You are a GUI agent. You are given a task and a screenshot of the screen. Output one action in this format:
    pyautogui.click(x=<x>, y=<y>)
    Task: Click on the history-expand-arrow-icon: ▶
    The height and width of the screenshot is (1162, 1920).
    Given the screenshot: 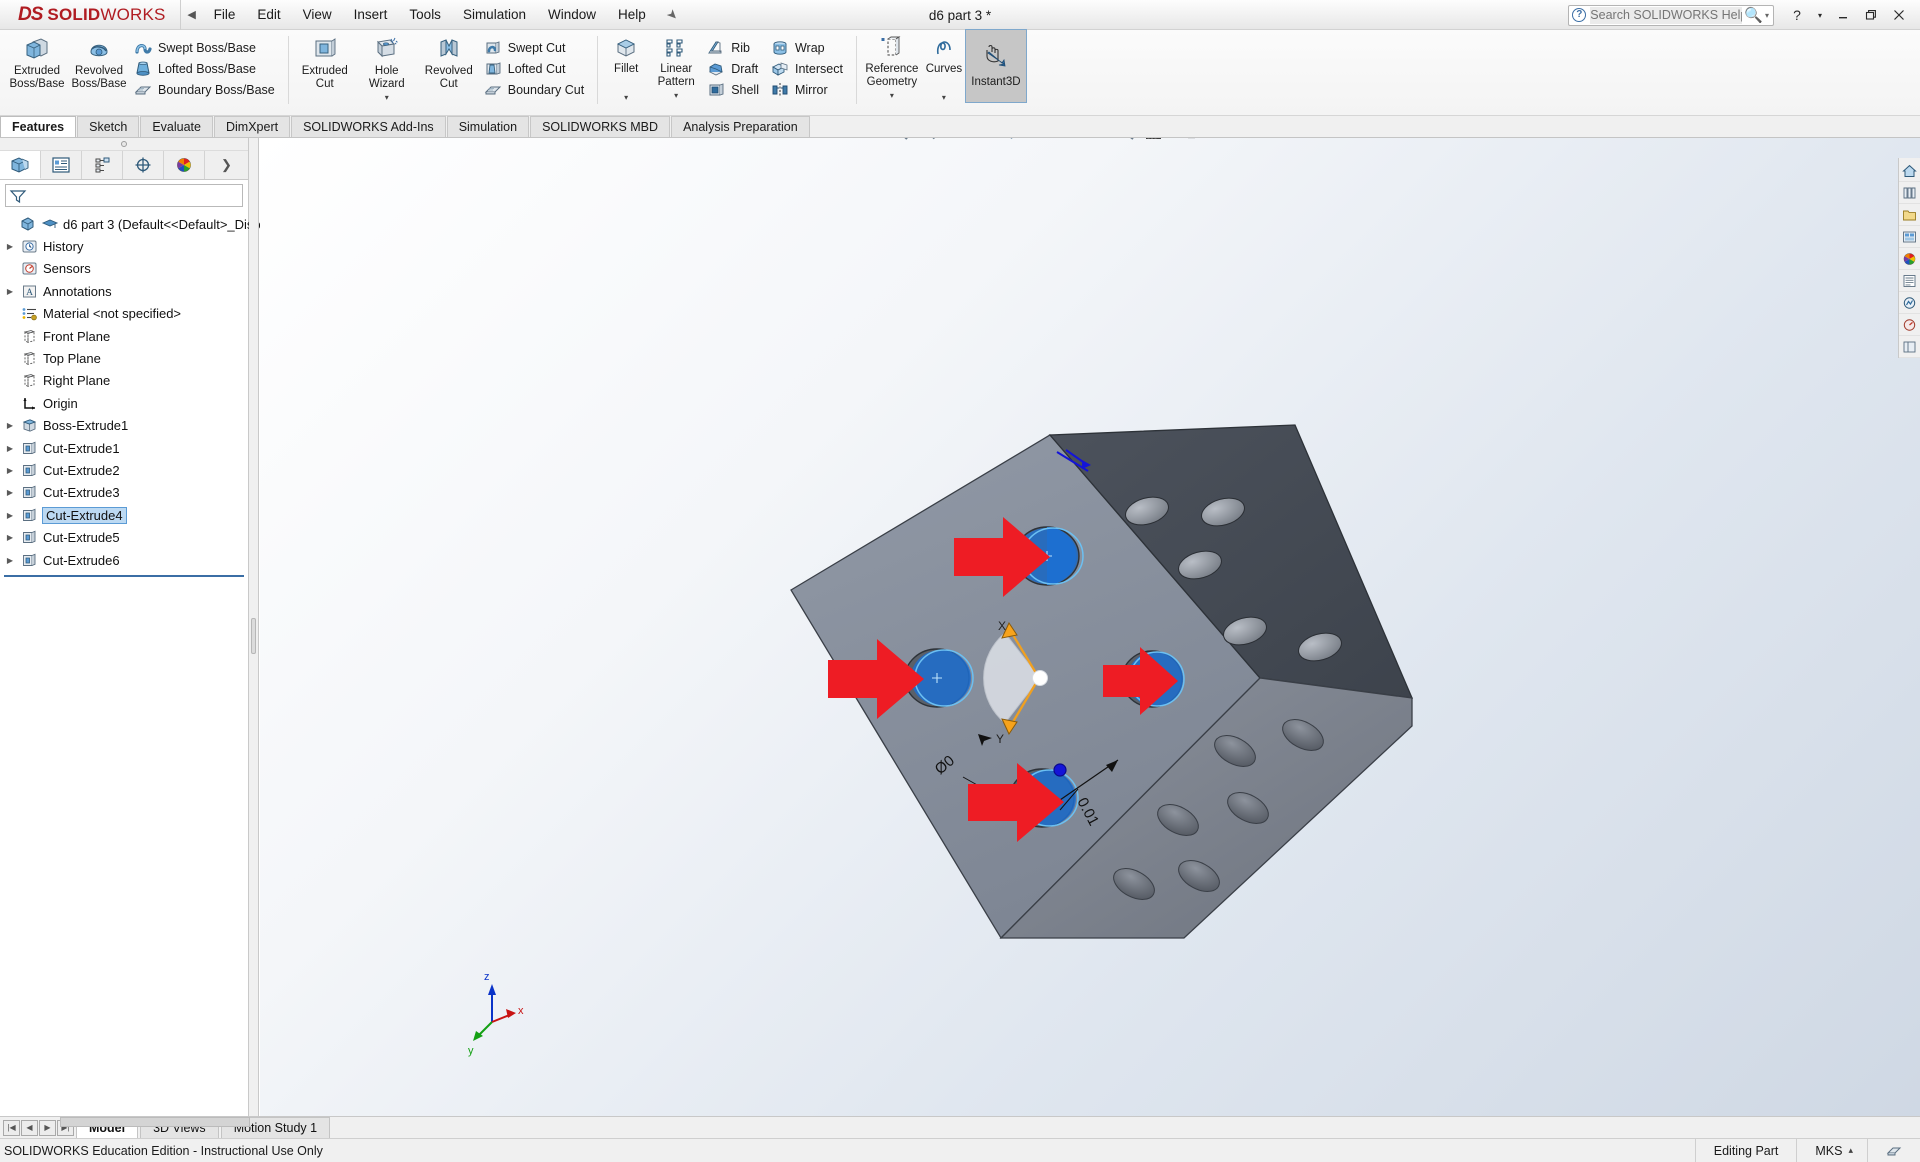 What is the action you would take?
    pyautogui.click(x=10, y=246)
    